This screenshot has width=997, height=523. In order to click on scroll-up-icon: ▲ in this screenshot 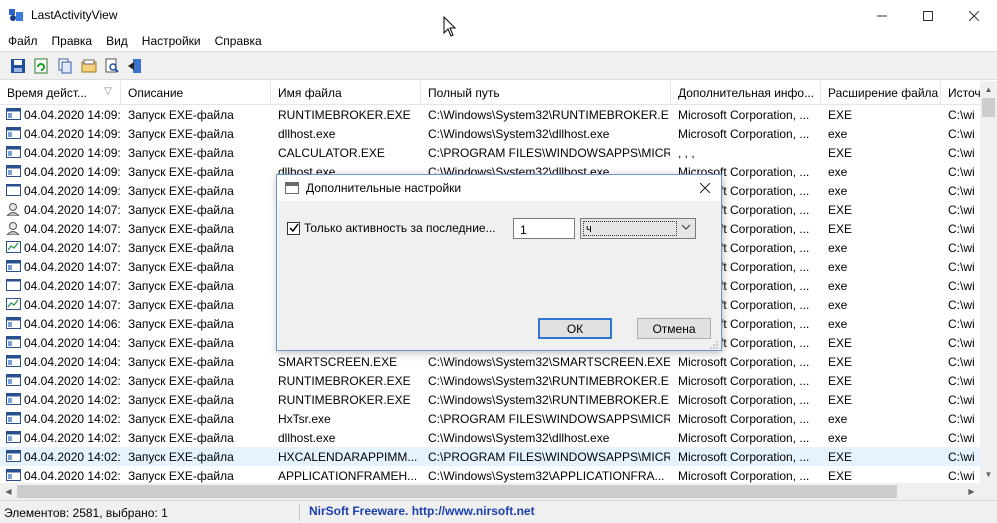, I will do `click(988, 89)`.